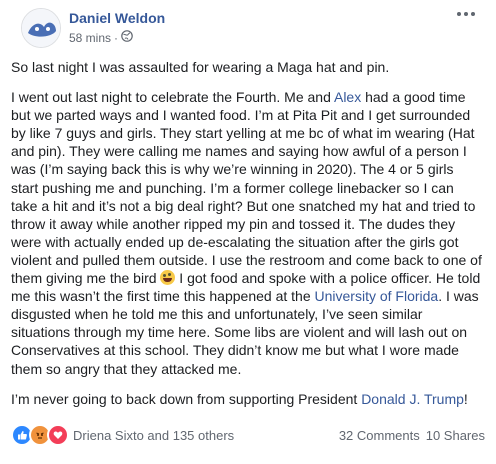  What do you see at coordinates (168, 278) in the screenshot?
I see `laughing-emoji-icon` at bounding box center [168, 278].